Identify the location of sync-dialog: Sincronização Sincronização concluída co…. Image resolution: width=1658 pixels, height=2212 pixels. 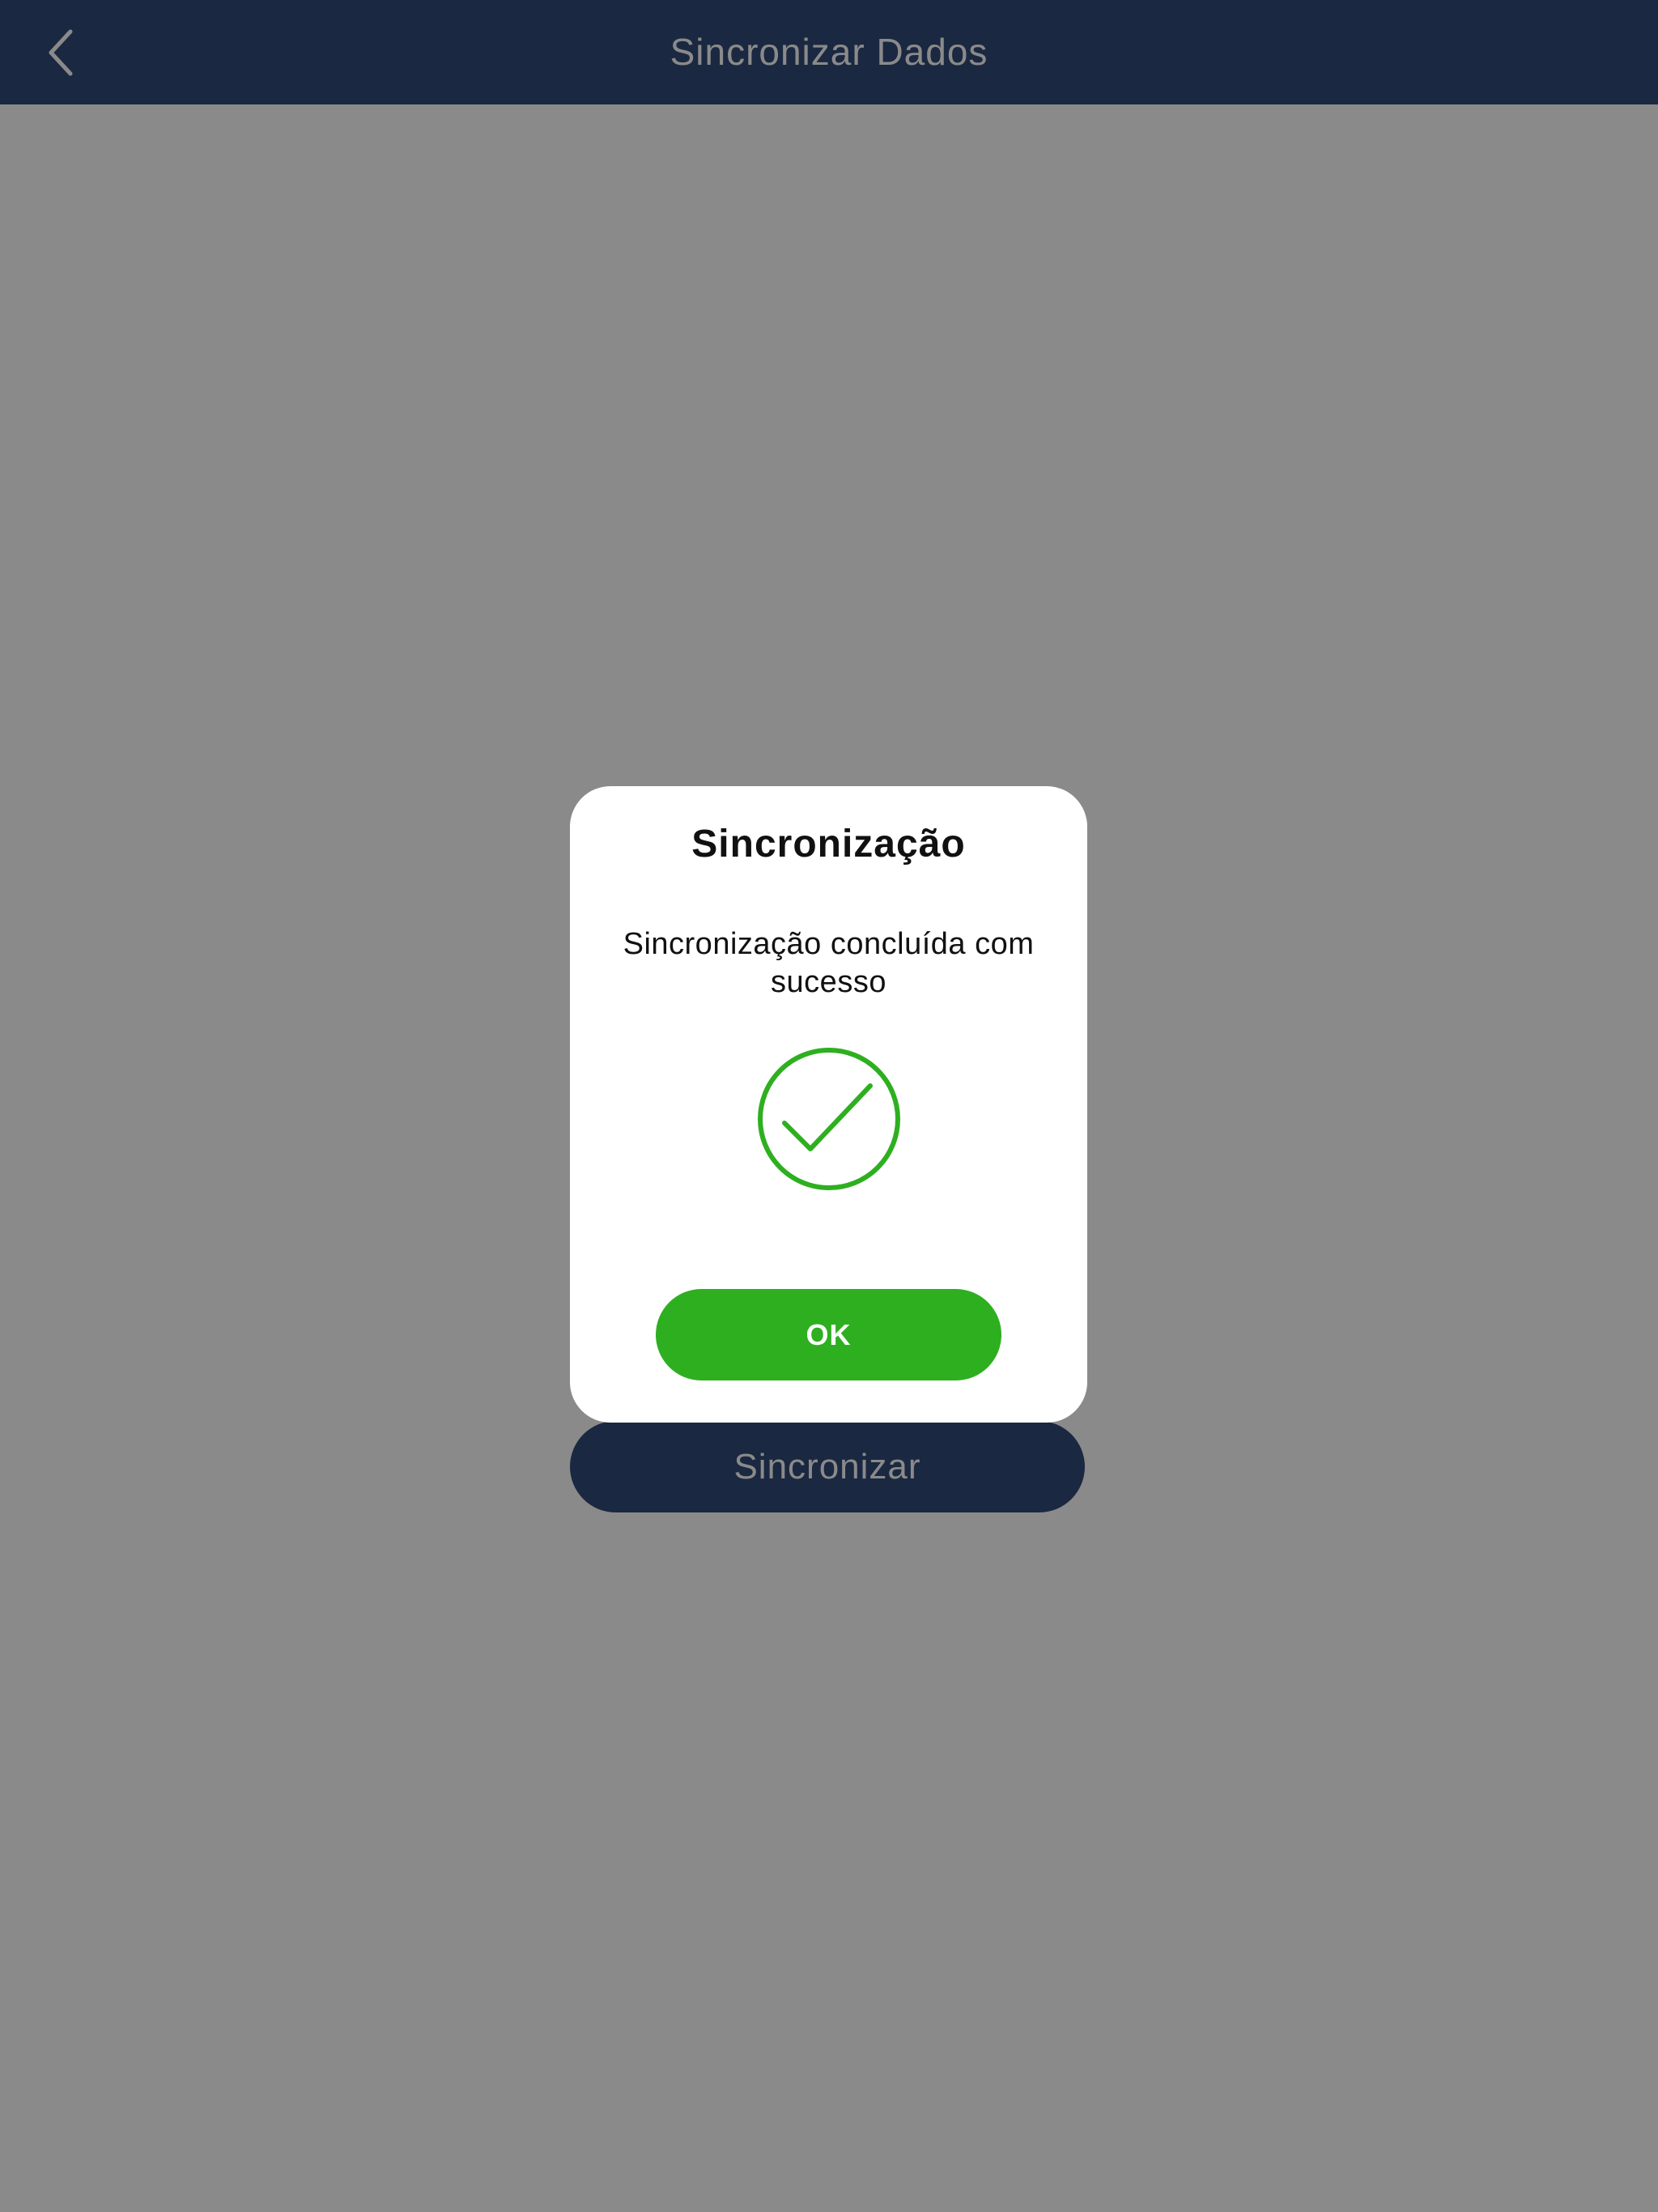
(828, 1104).